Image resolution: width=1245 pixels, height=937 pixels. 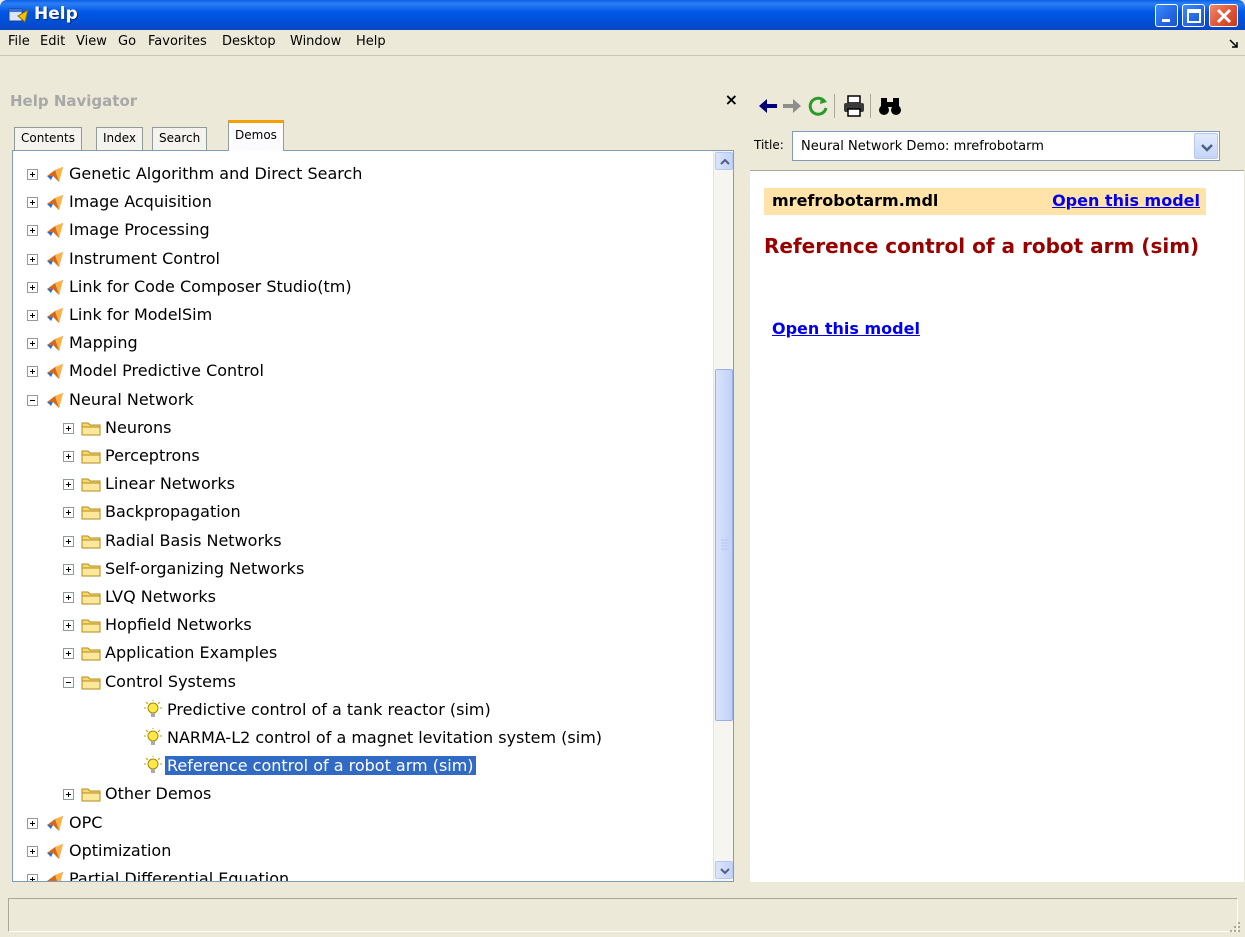 I want to click on scroll-thumb, so click(x=724, y=545).